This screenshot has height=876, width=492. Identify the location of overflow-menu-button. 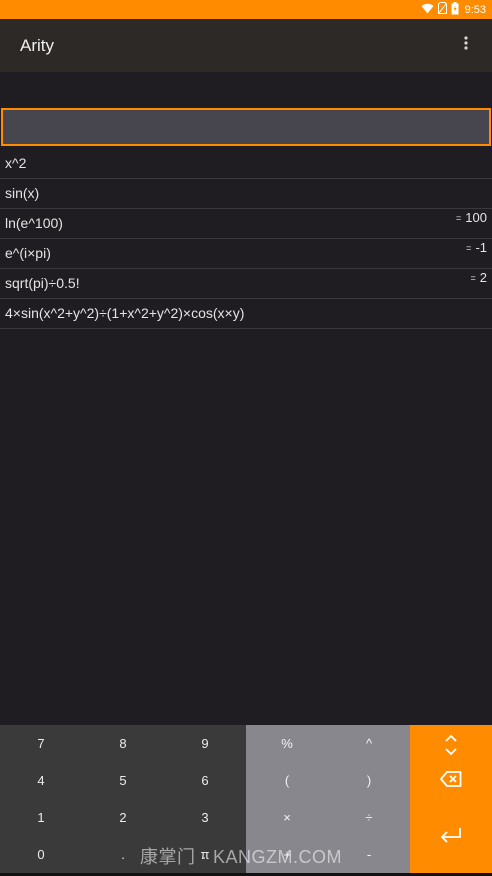
(466, 45).